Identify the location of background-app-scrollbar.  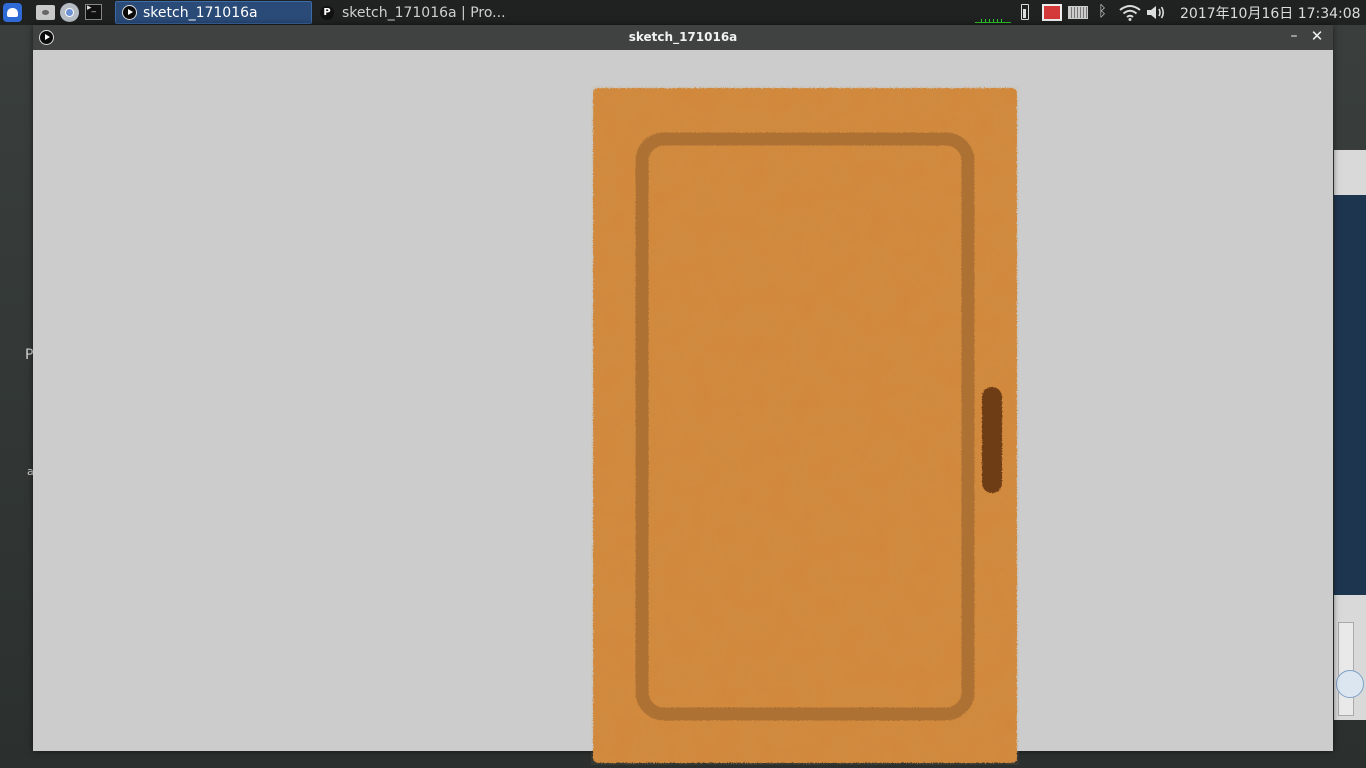
(1346, 669).